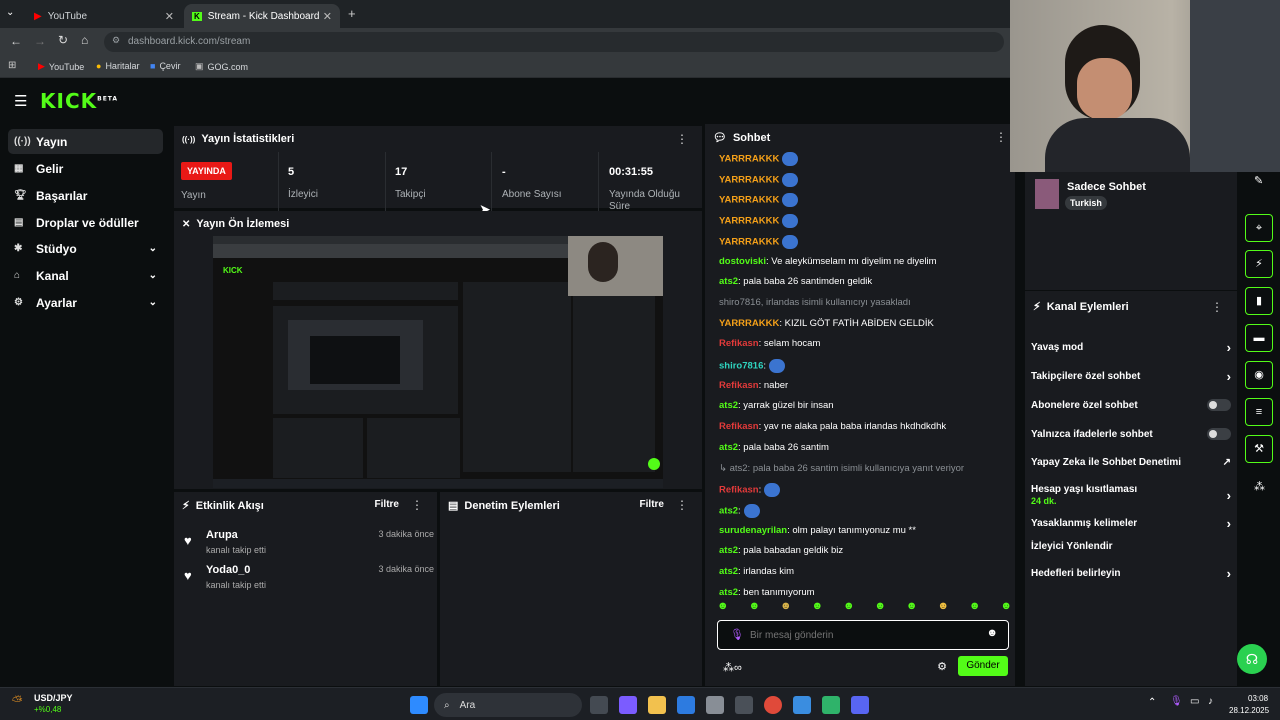 This screenshot has width=1280, height=720. I want to click on emoji-icon: ☻, so click(992, 633).